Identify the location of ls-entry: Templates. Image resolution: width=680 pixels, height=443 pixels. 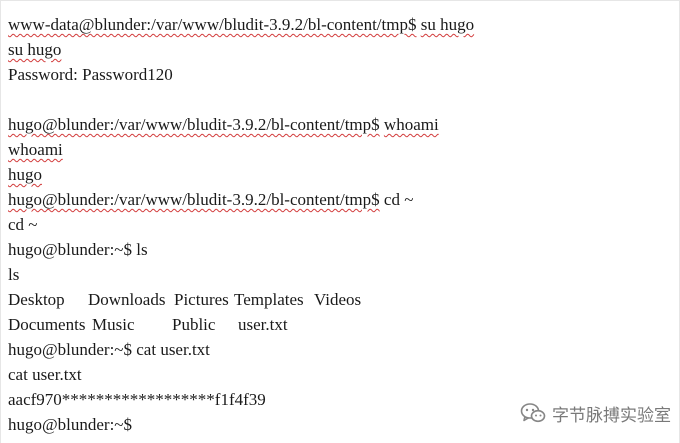
(269, 299).